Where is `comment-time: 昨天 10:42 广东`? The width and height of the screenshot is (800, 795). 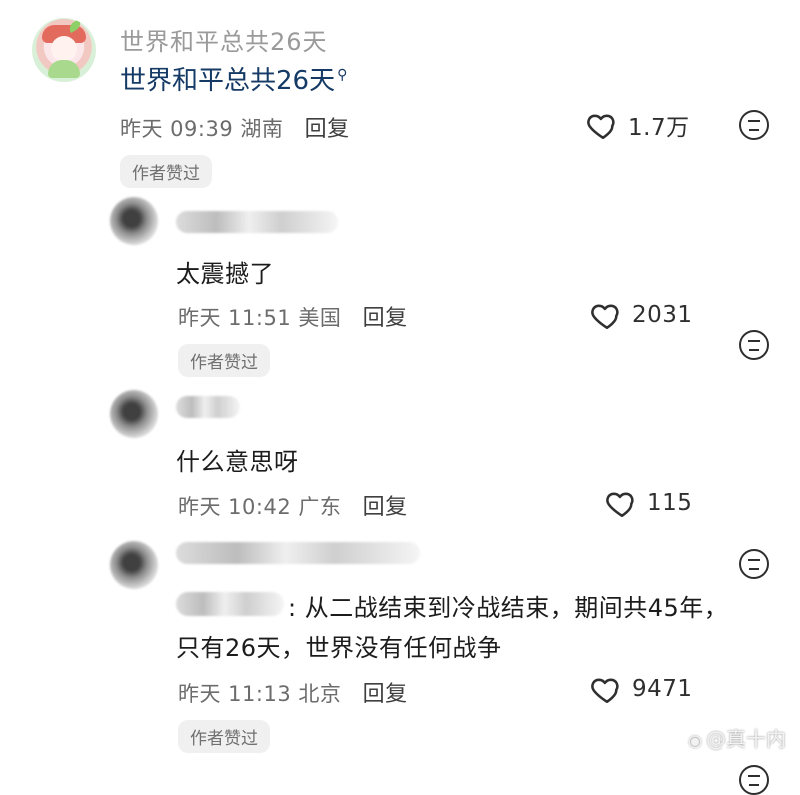 comment-time: 昨天 10:42 广东 is located at coordinates (260, 507).